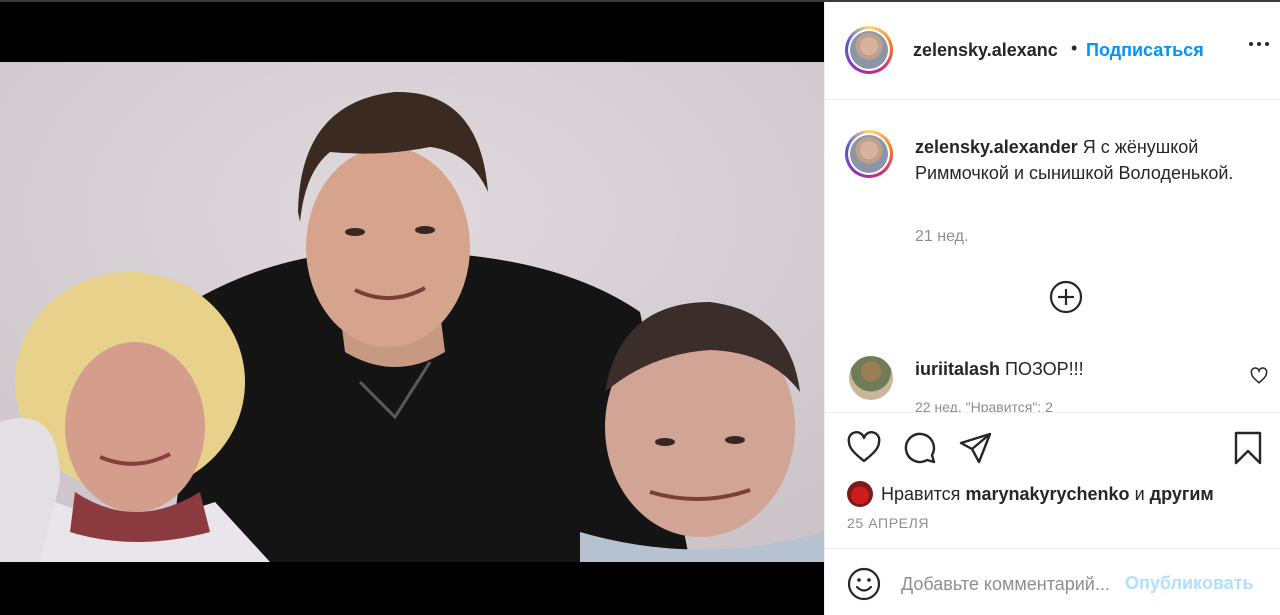 This screenshot has width=1280, height=615. I want to click on comment-meta: 22 нед. "Нравится": 2, so click(984, 405).